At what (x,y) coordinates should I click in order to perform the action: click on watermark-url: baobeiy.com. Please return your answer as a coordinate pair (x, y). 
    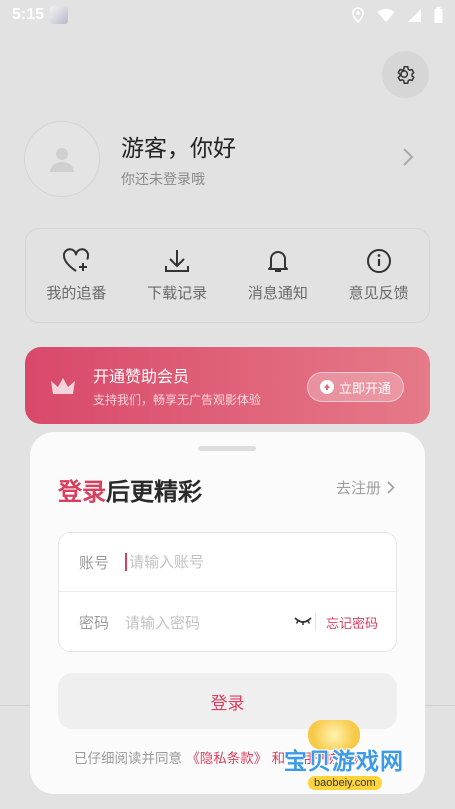
    Looking at the image, I should click on (345, 783).